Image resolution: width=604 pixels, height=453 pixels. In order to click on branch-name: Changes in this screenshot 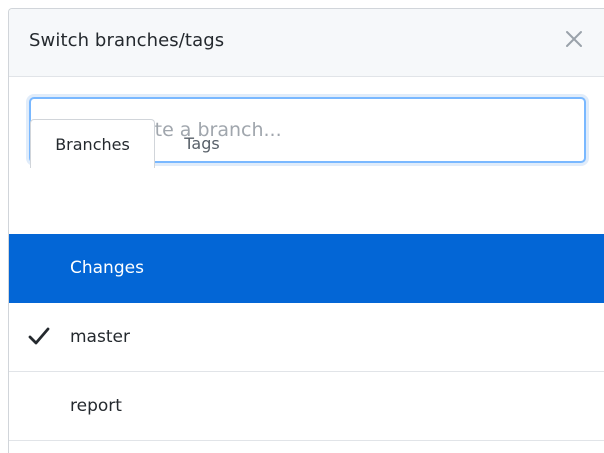, I will do `click(107, 268)`.